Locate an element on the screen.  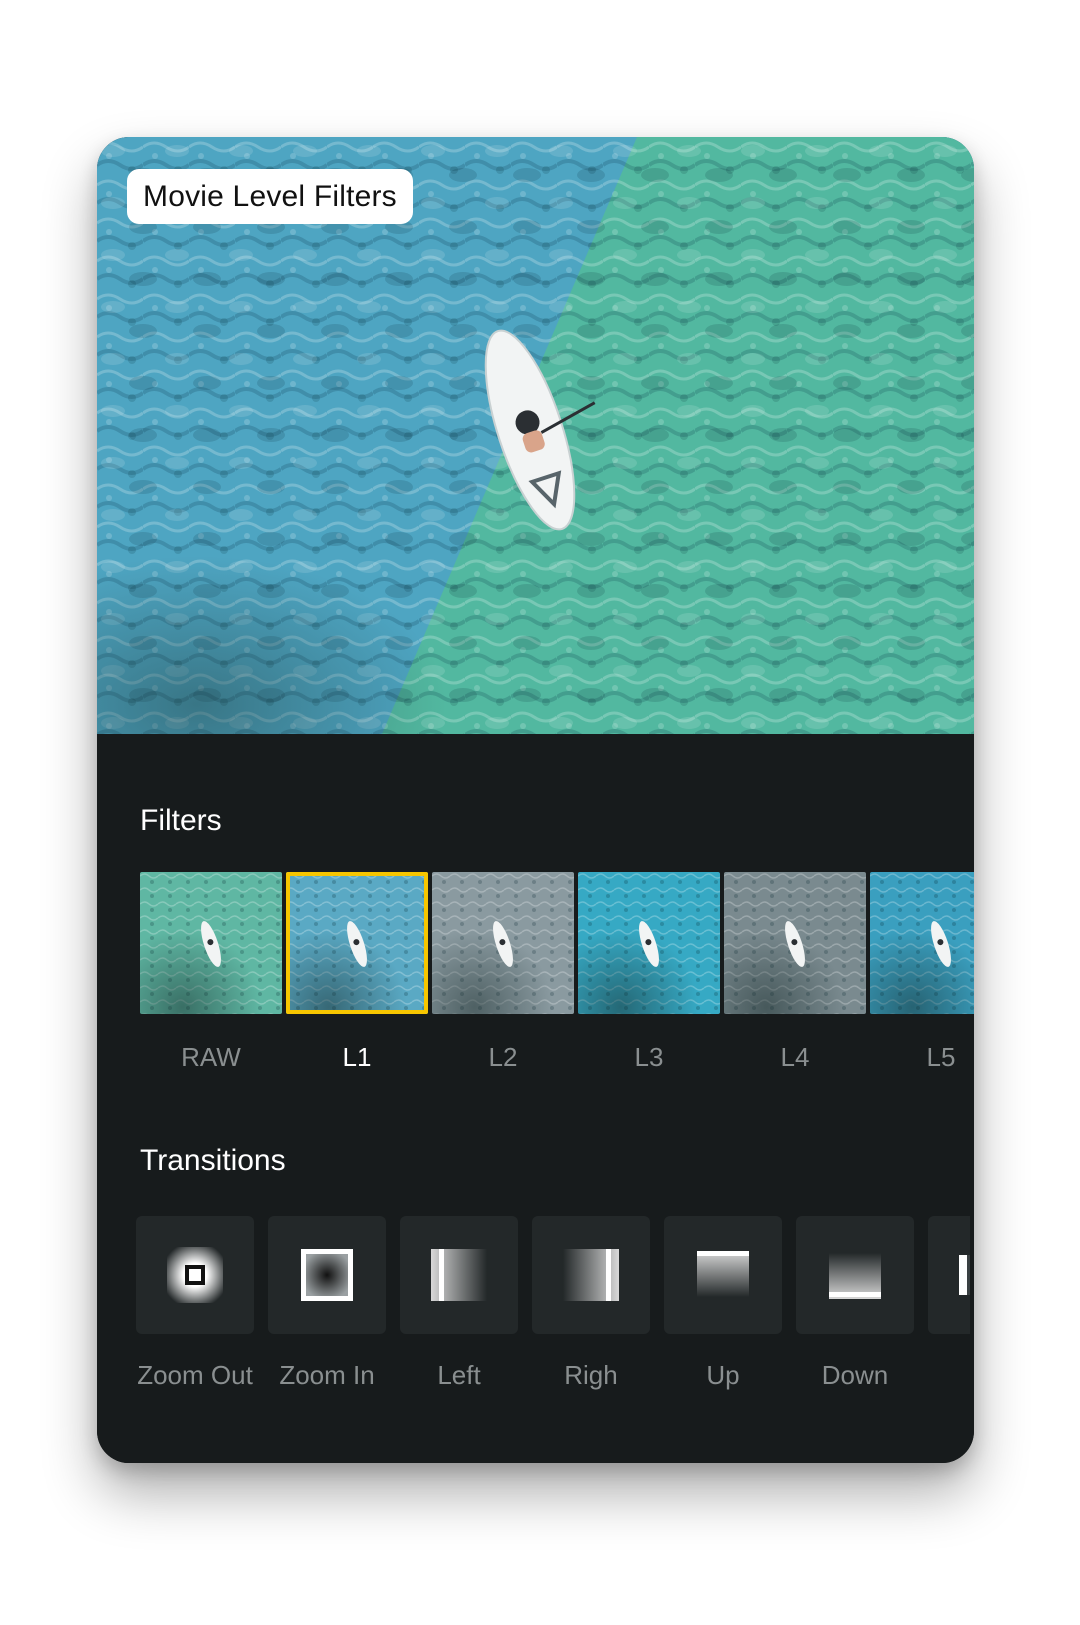
filter-thumbnail-l4 is located at coordinates (795, 943).